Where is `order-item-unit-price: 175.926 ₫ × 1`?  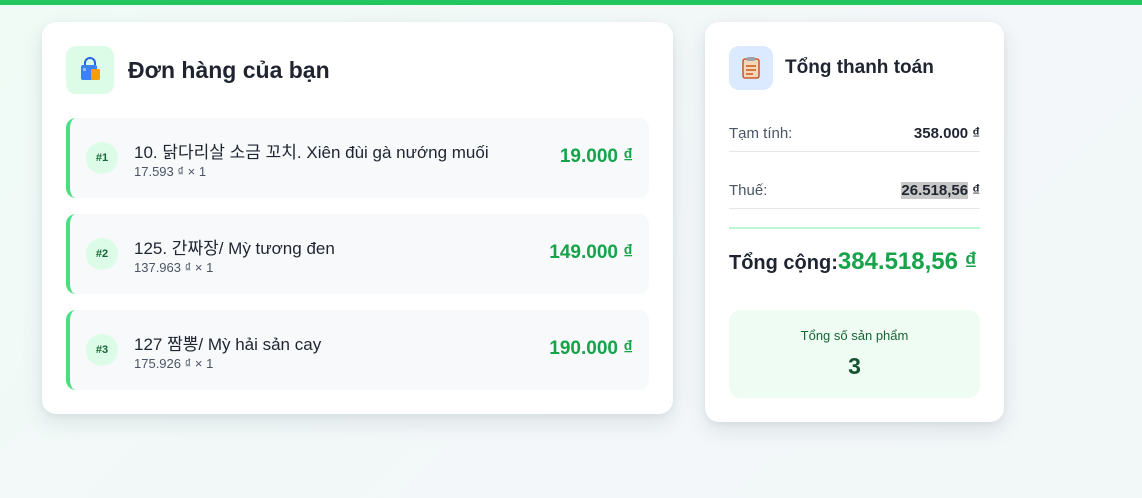 order-item-unit-price: 175.926 ₫ × 1 is located at coordinates (174, 363).